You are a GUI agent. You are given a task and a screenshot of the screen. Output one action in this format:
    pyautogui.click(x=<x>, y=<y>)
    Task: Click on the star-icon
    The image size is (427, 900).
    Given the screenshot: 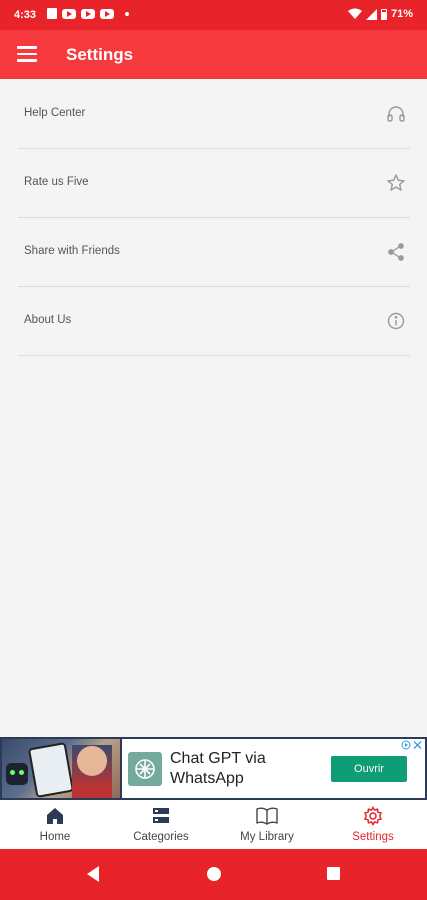 What is the action you would take?
    pyautogui.click(x=396, y=182)
    